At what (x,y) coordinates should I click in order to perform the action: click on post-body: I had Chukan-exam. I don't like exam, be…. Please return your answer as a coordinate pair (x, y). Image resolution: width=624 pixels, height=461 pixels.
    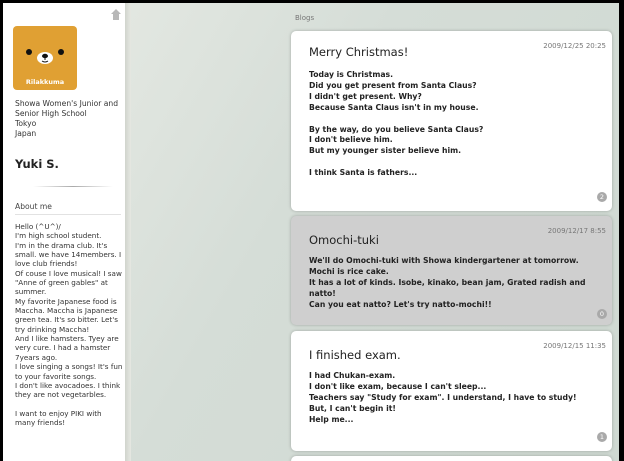
    Looking at the image, I should click on (443, 397).